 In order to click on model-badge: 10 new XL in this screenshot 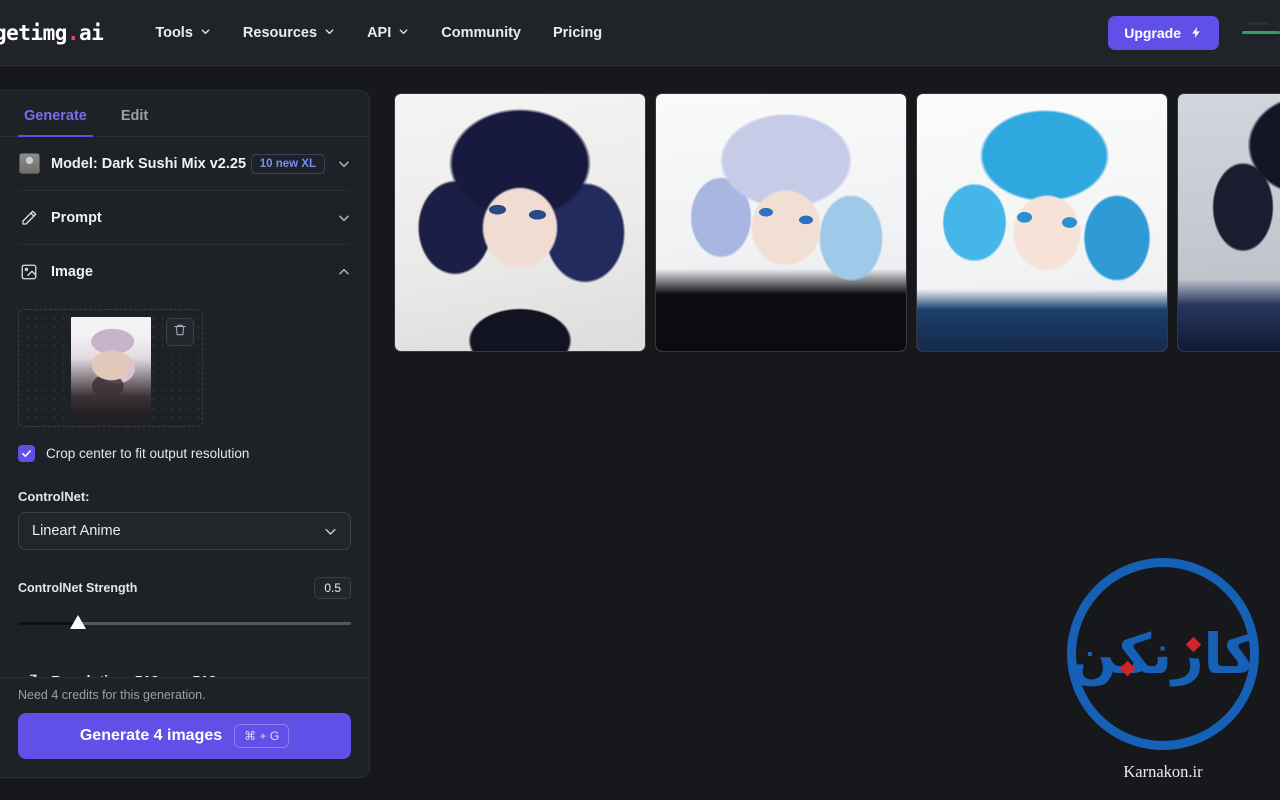, I will do `click(287, 163)`.